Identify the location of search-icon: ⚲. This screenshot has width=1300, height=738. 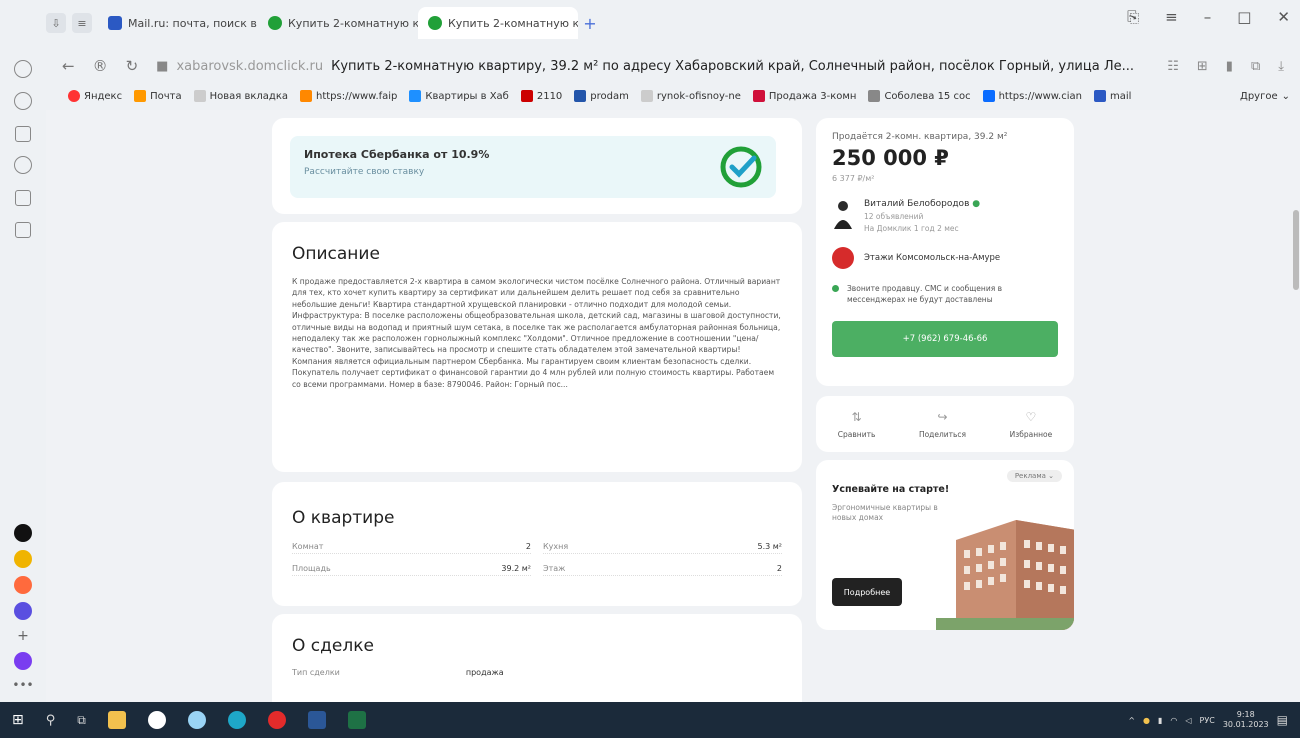
(51, 720).